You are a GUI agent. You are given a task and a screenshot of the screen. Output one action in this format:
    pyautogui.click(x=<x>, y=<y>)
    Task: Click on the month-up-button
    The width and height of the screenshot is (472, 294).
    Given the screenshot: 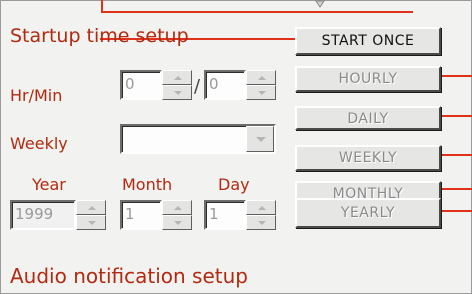 What is the action you would take?
    pyautogui.click(x=177, y=207)
    